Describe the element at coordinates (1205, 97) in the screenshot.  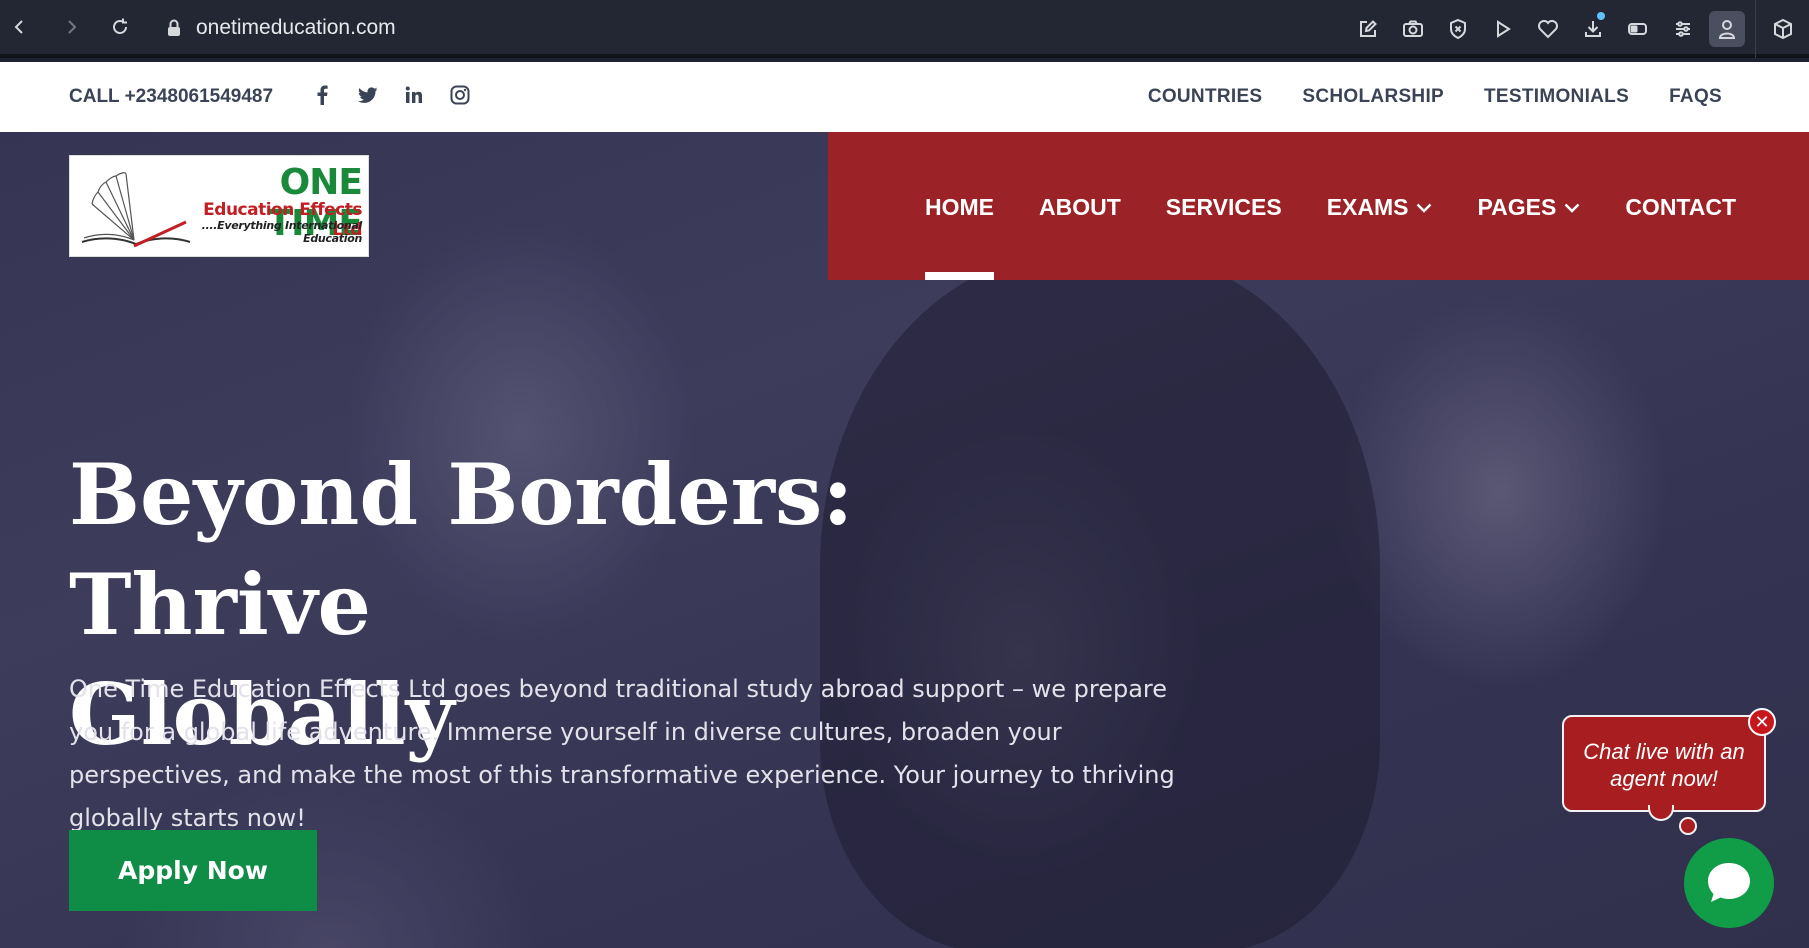
I see `top-link-countries: COUNTRIES` at that location.